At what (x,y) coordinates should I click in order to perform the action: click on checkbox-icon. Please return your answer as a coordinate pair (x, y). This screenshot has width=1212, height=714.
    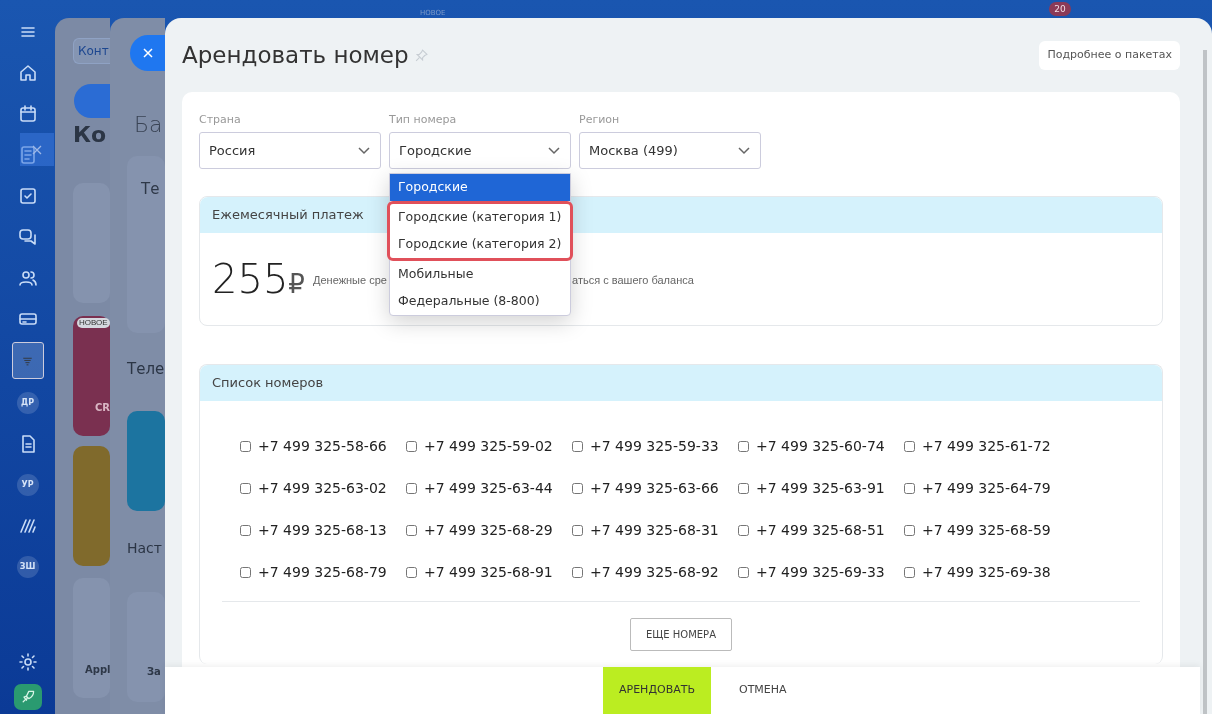
    Looking at the image, I should click on (27, 195).